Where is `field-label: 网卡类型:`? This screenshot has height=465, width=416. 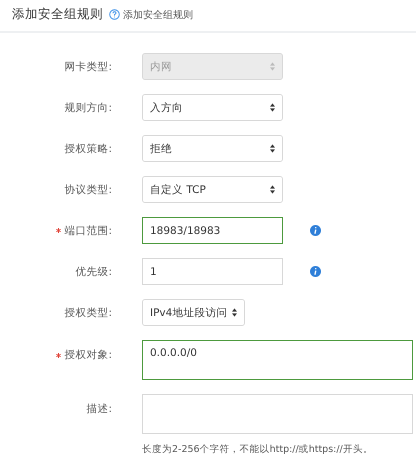 field-label: 网卡类型: is located at coordinates (88, 67).